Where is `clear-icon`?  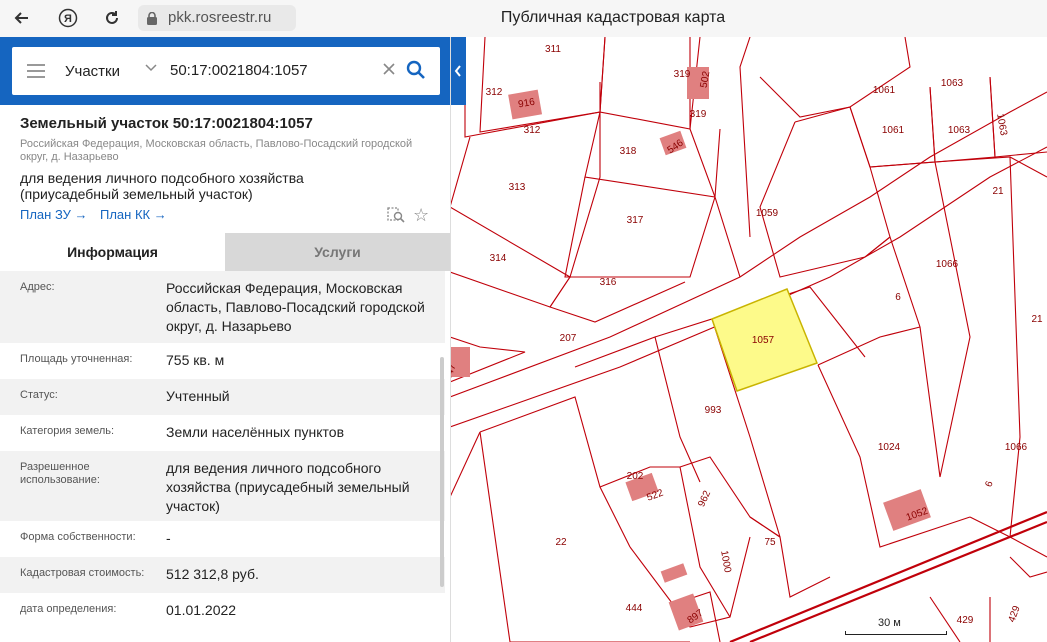 clear-icon is located at coordinates (389, 70).